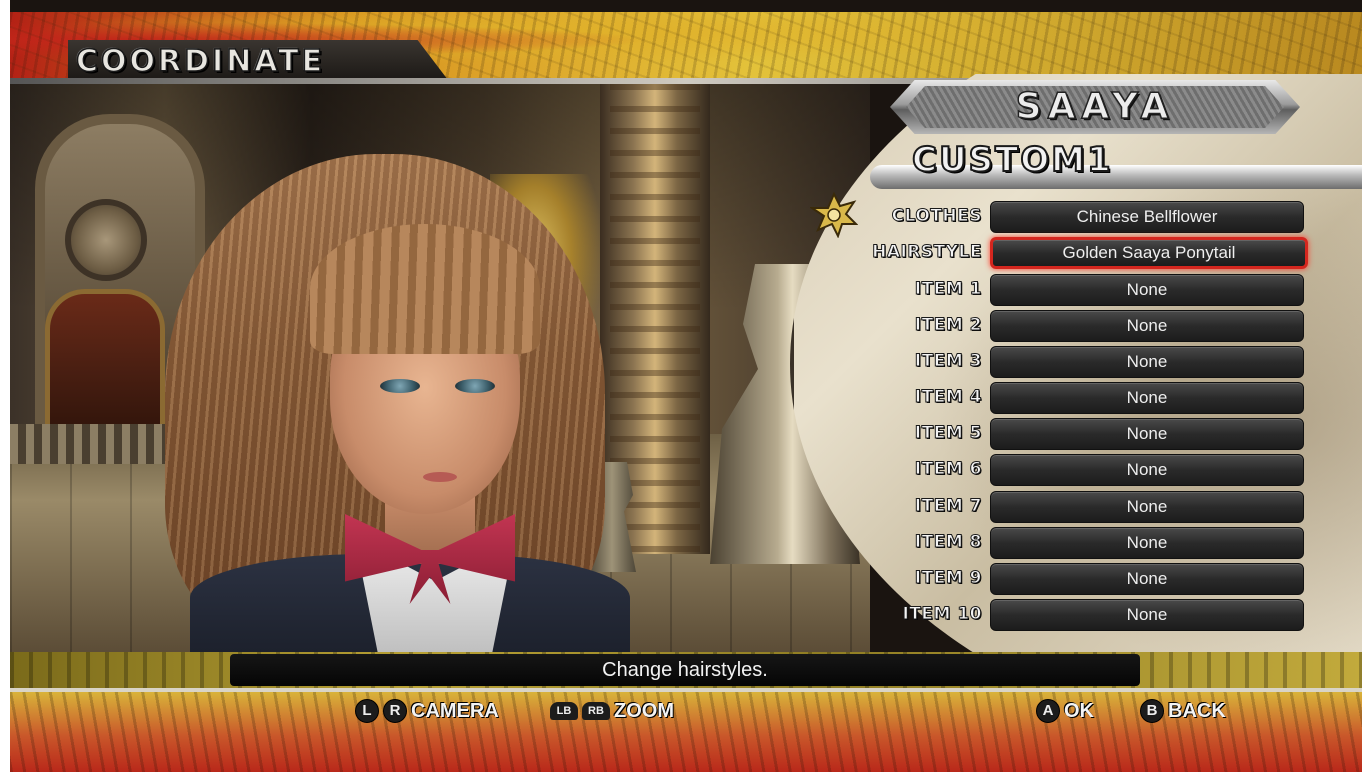  What do you see at coordinates (644, 710) in the screenshot?
I see `zoom-label: ZOOM` at bounding box center [644, 710].